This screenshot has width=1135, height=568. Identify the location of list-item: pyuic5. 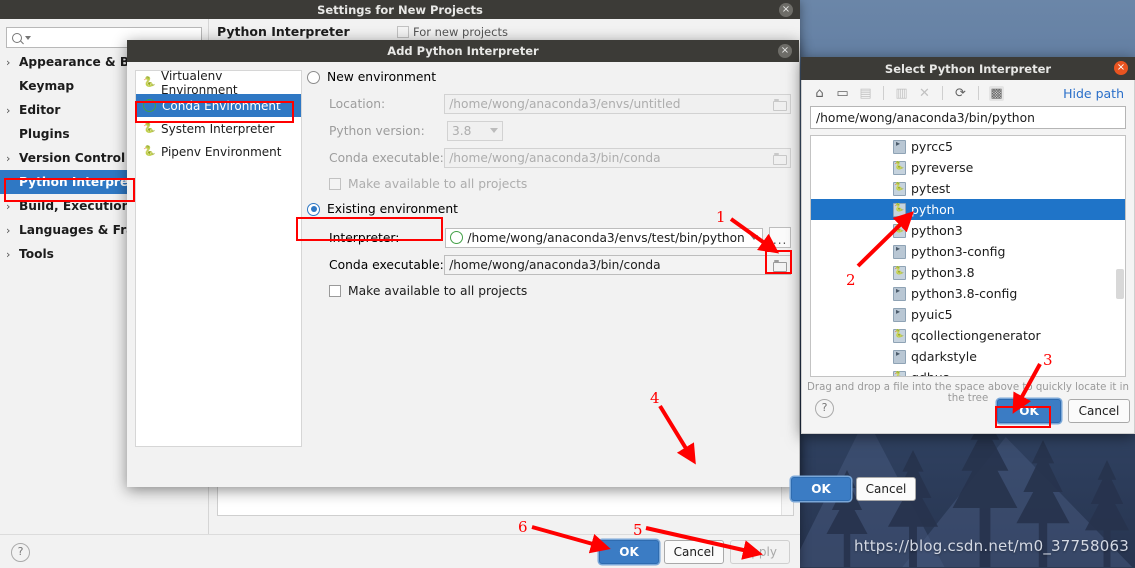
(968, 314).